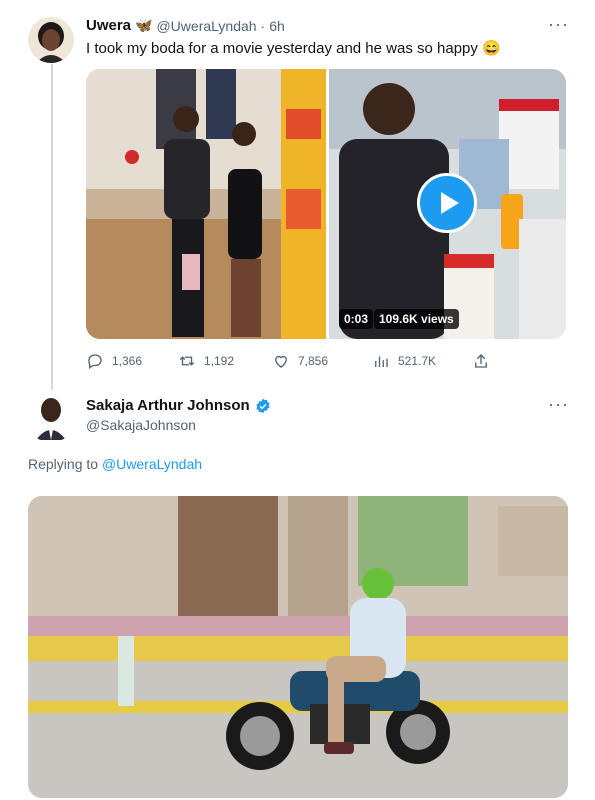  I want to click on photo-media, so click(206, 204).